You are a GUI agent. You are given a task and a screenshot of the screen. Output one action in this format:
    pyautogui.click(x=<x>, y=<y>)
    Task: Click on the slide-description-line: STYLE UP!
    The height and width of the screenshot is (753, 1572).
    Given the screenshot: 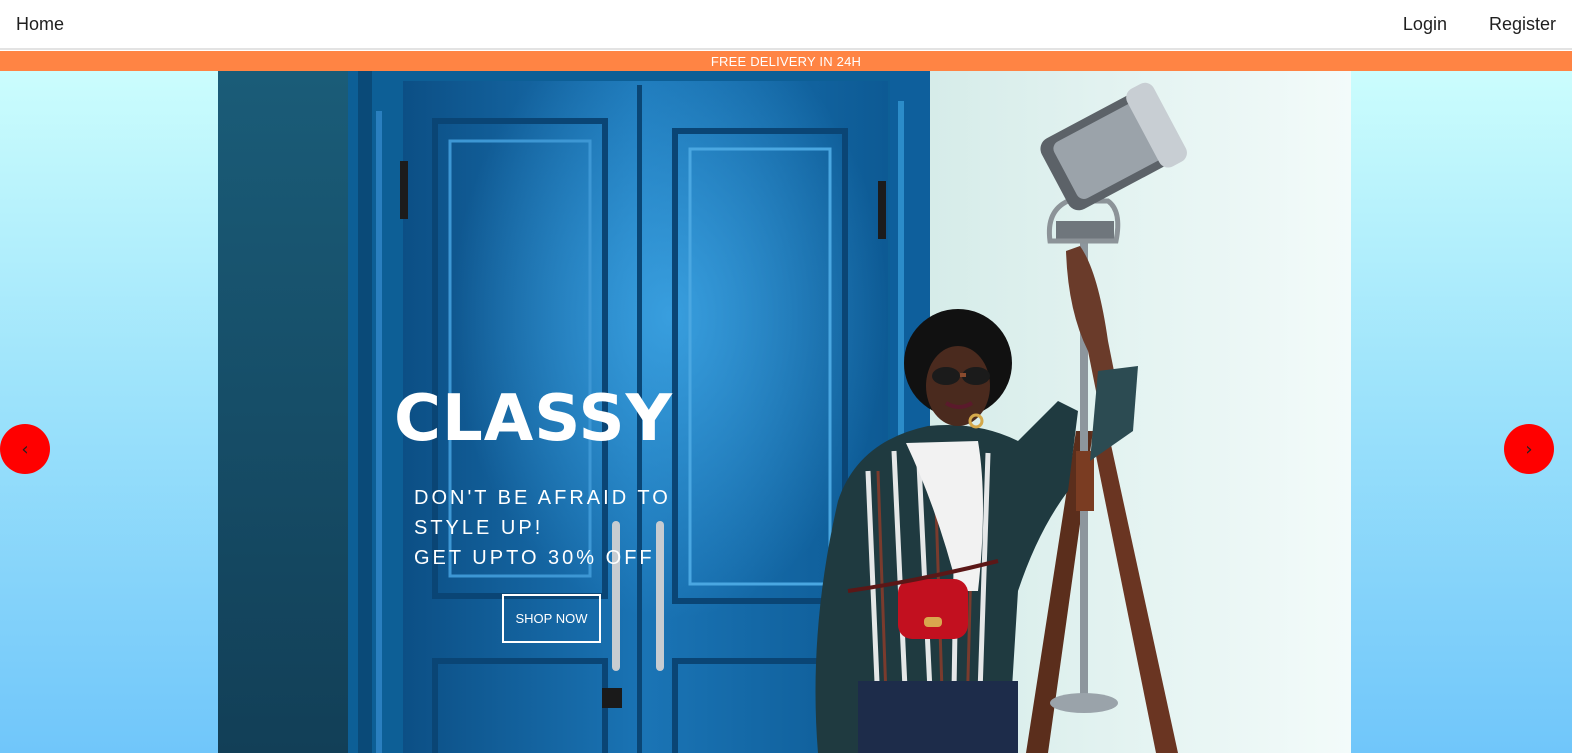 What is the action you would take?
    pyautogui.click(x=479, y=528)
    